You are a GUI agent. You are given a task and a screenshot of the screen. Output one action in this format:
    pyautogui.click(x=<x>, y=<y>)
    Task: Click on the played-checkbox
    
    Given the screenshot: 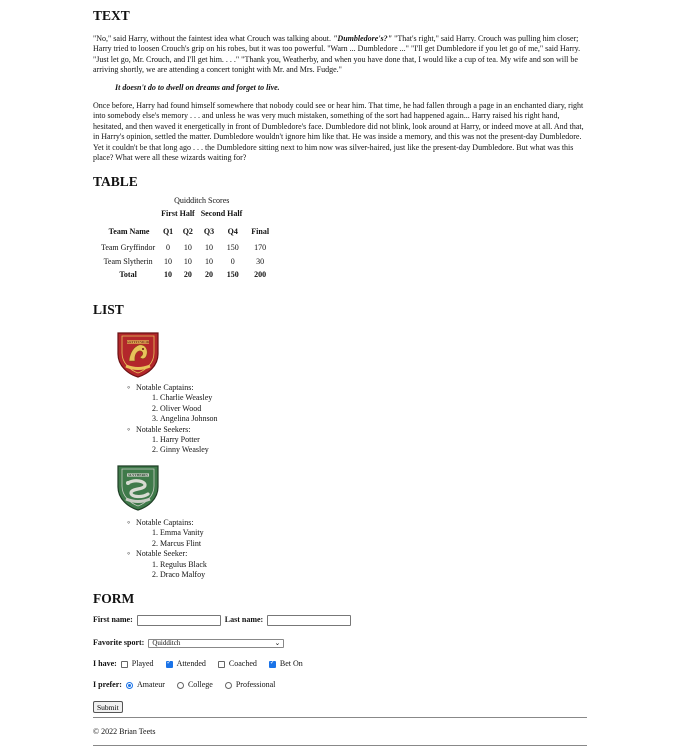 What is the action you would take?
    pyautogui.click(x=124, y=664)
    